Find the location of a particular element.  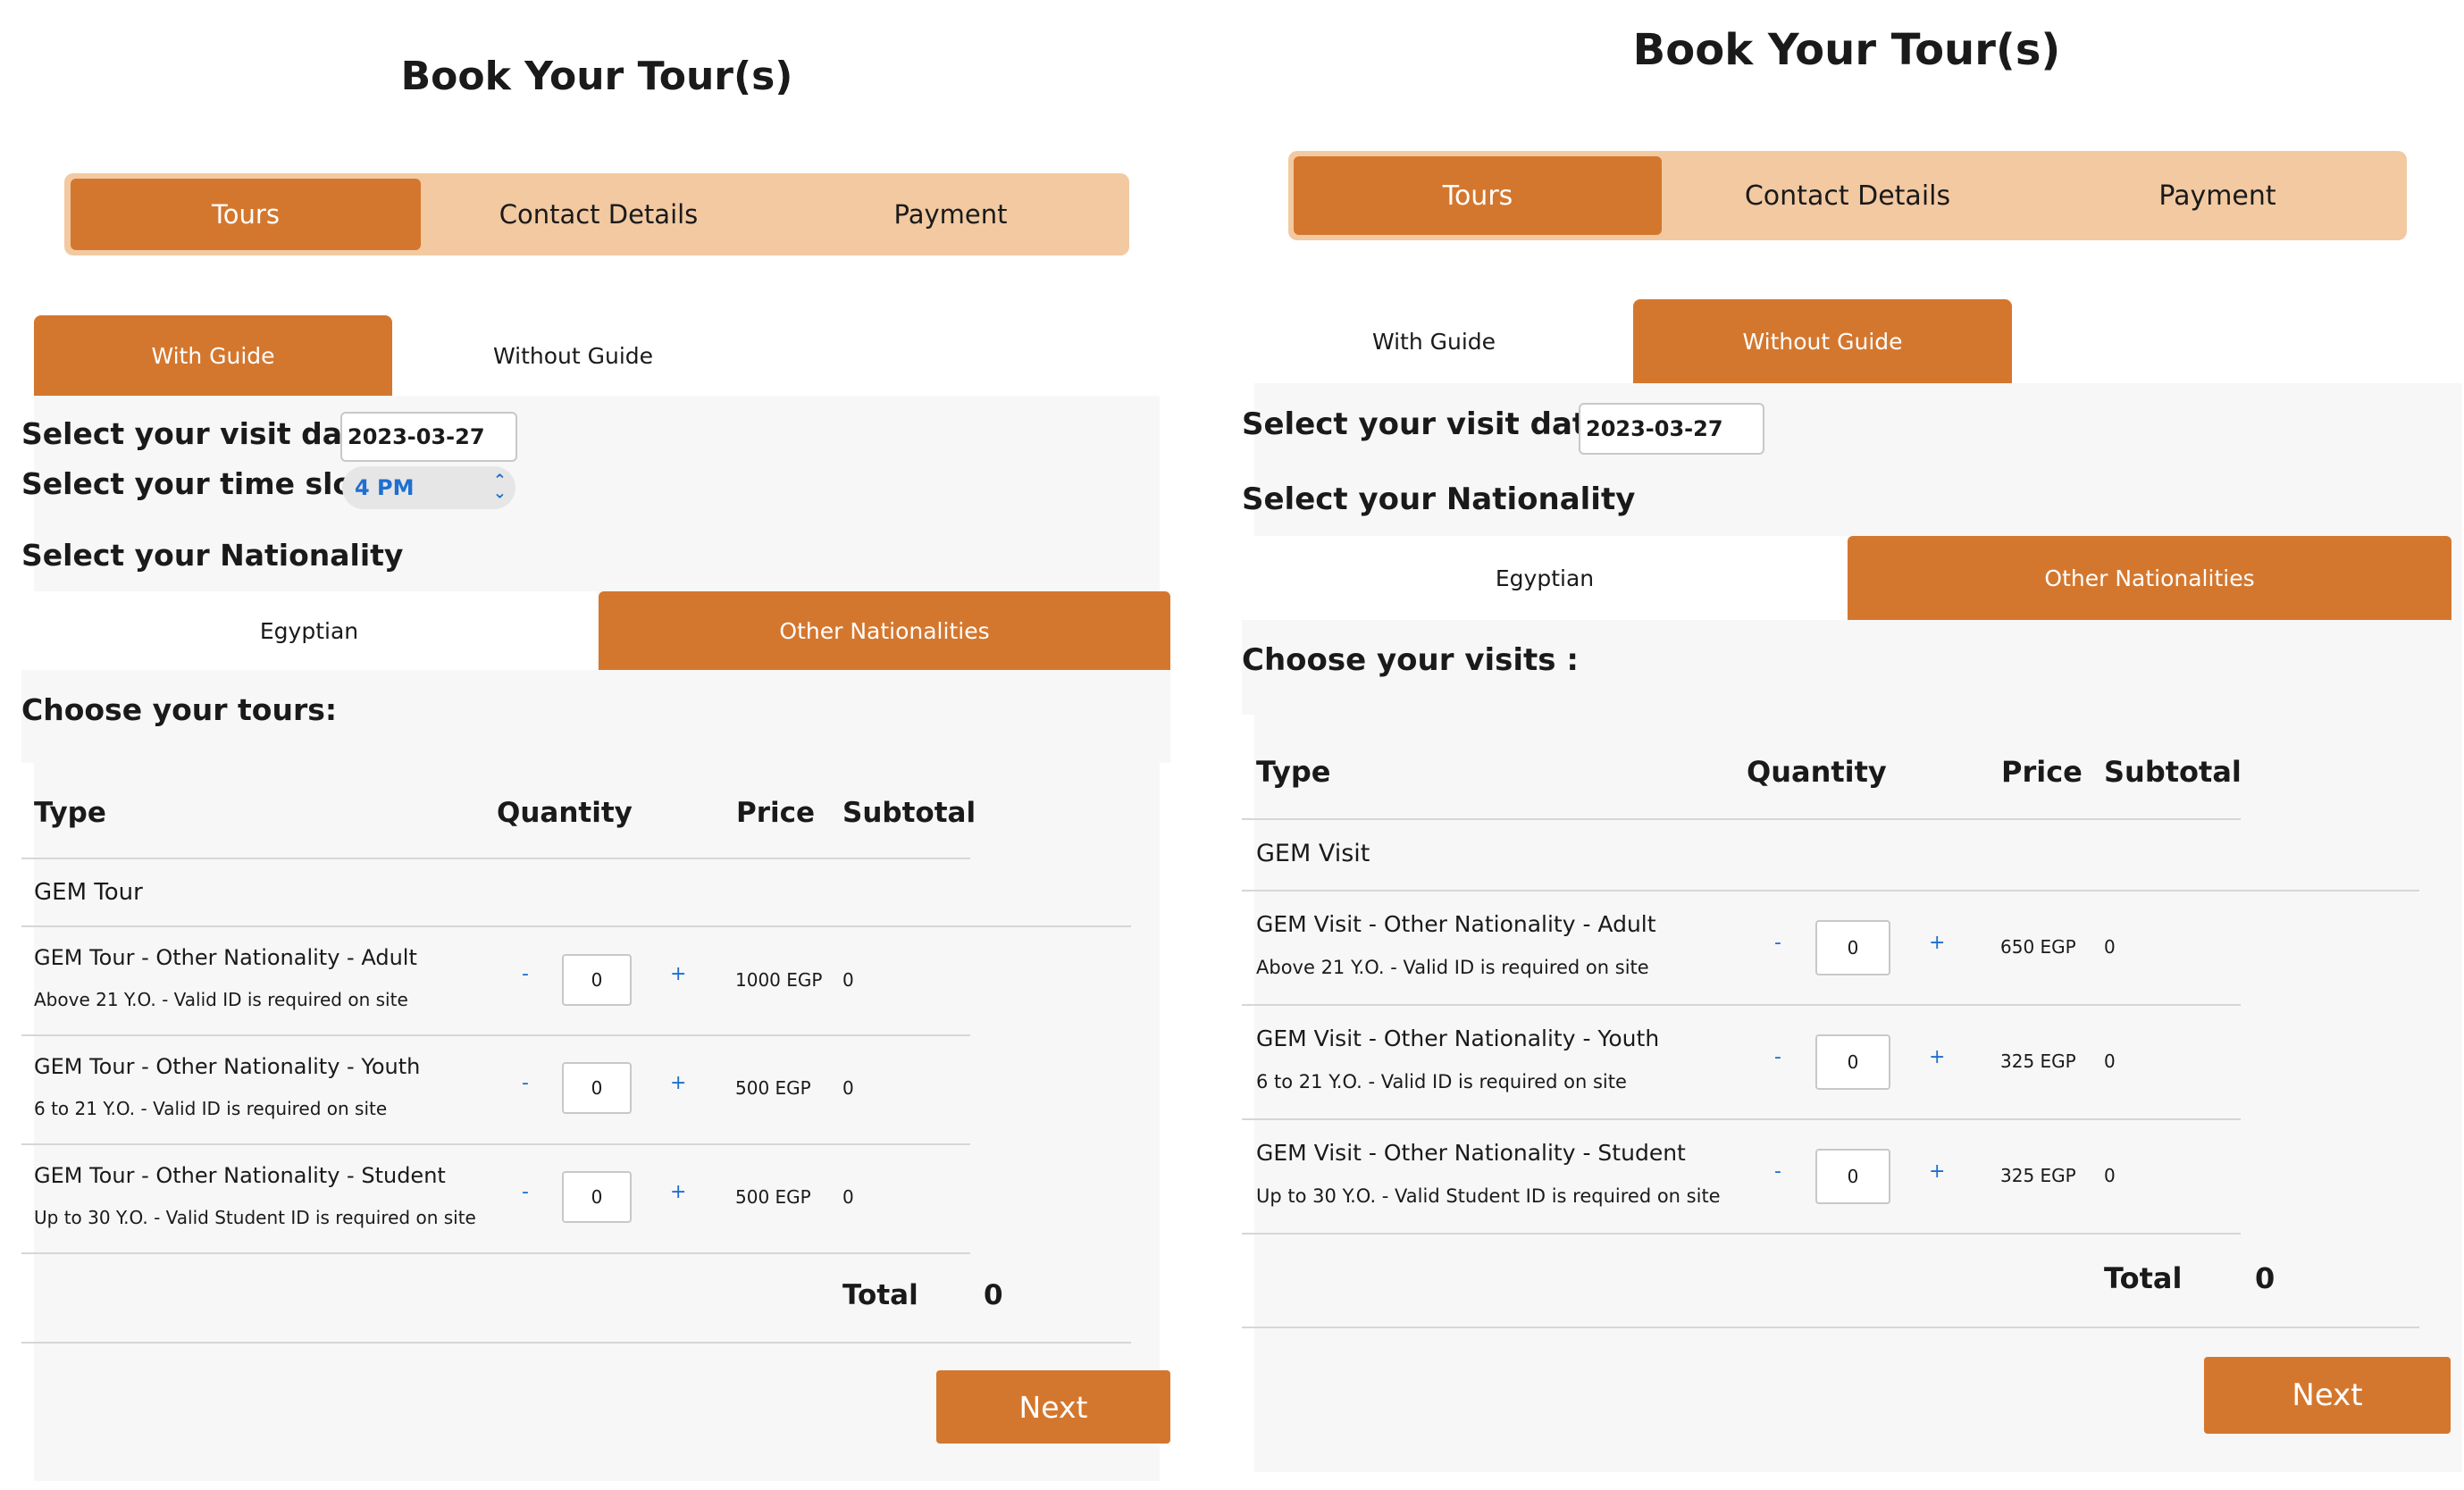

ticket-name: GEM Visit - Other Nationality - Youth is located at coordinates (1458, 1038).